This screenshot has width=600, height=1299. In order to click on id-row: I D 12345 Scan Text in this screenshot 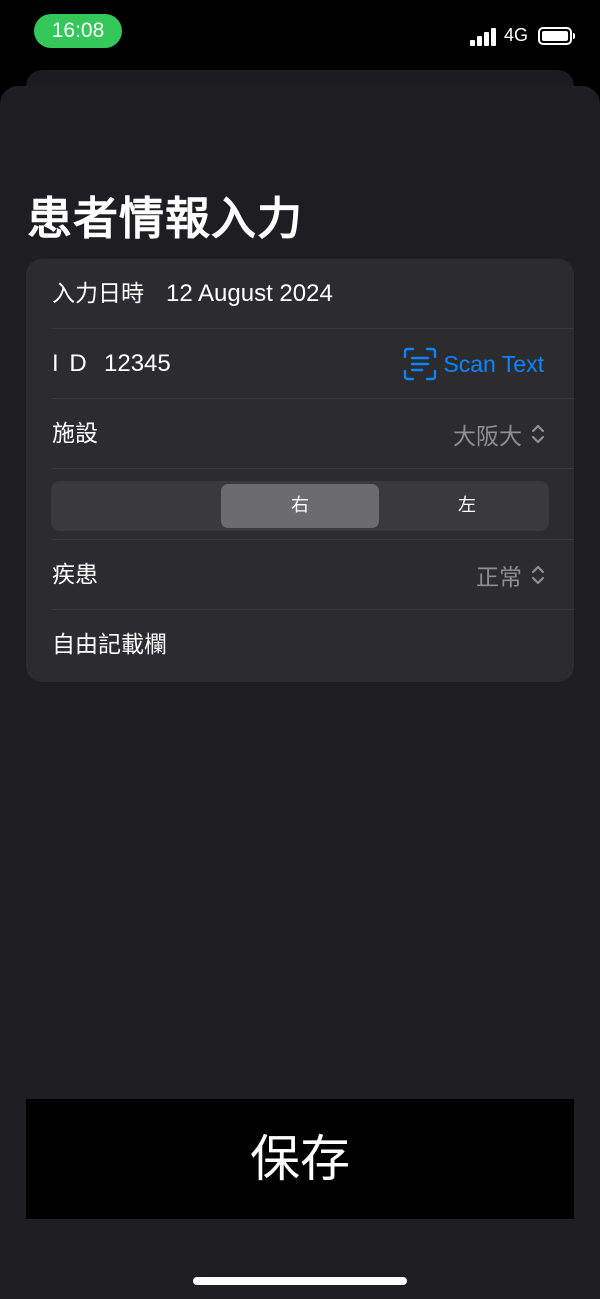, I will do `click(300, 364)`.